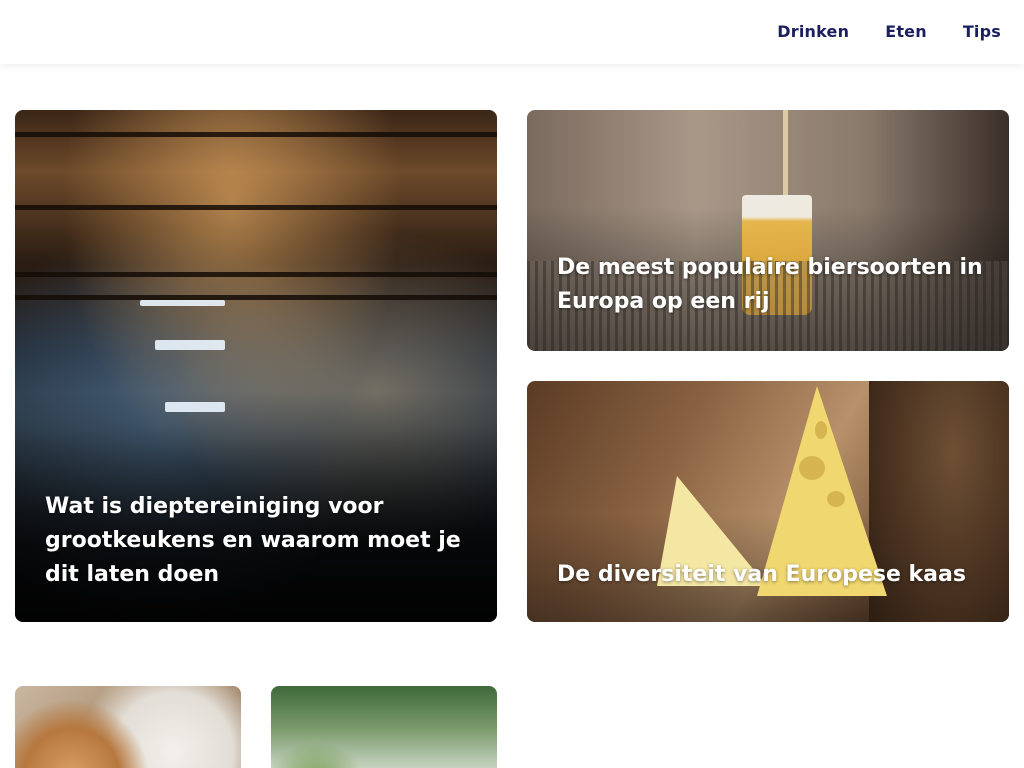 Image resolution: width=1024 pixels, height=768 pixels. I want to click on nav-item-drinken: Drinken, so click(813, 31).